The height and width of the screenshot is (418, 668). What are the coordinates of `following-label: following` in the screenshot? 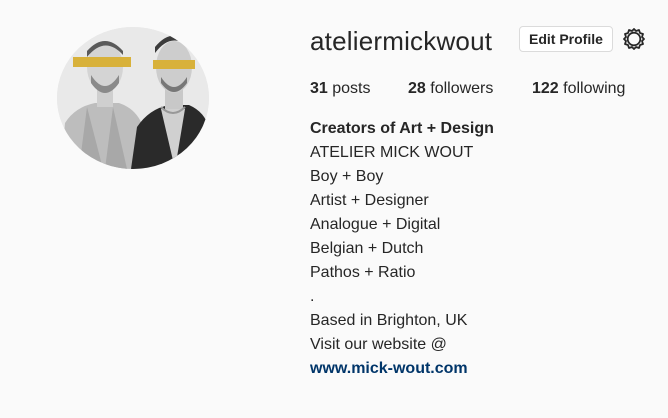 It's located at (594, 88).